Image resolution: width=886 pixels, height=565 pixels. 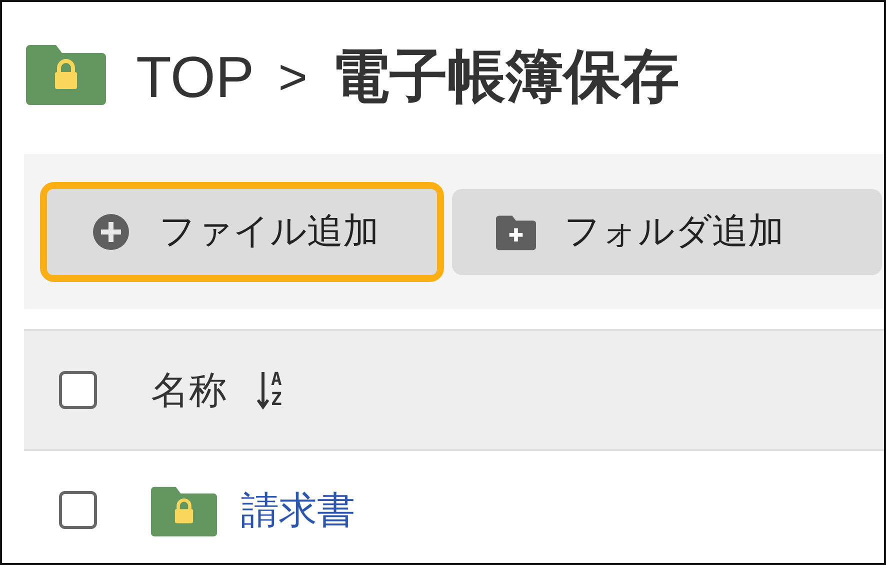 I want to click on add-button: フォルダ追加, so click(x=667, y=231).